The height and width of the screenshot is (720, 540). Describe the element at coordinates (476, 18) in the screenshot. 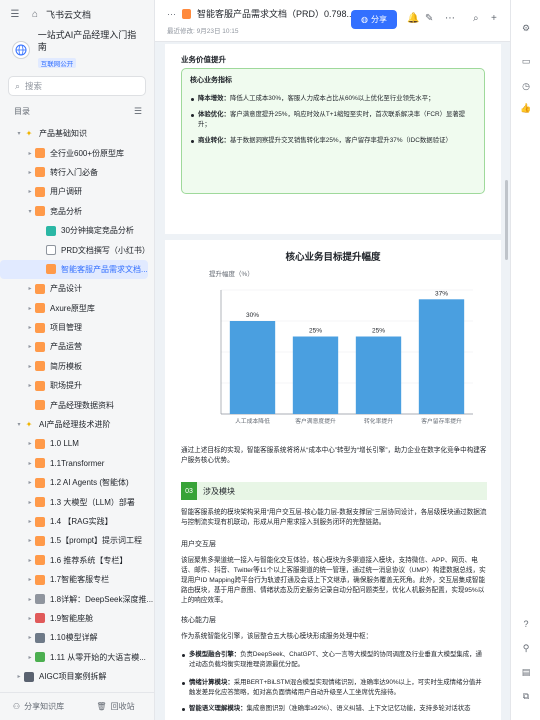

I see `search-doc-icon: ⌕` at that location.